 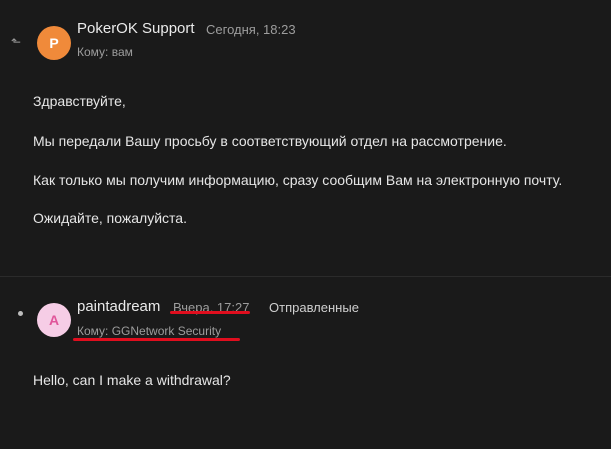 I want to click on sender-name: paintadream, so click(x=118, y=306).